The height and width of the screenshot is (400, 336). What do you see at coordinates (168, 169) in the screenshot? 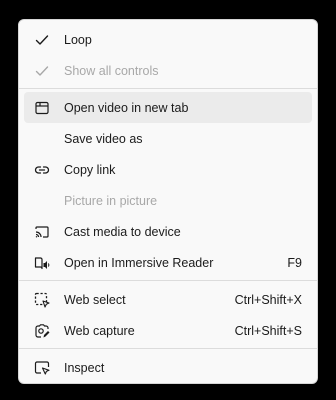
I see `menu-item-copy-link: Copy link` at bounding box center [168, 169].